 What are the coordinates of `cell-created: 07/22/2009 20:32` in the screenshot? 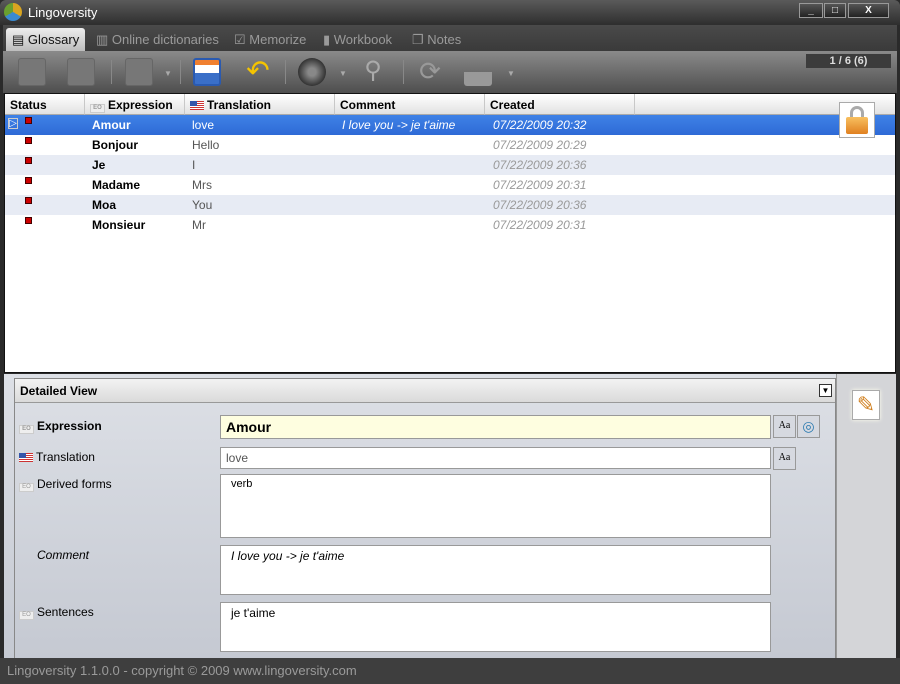 It's located at (540, 125).